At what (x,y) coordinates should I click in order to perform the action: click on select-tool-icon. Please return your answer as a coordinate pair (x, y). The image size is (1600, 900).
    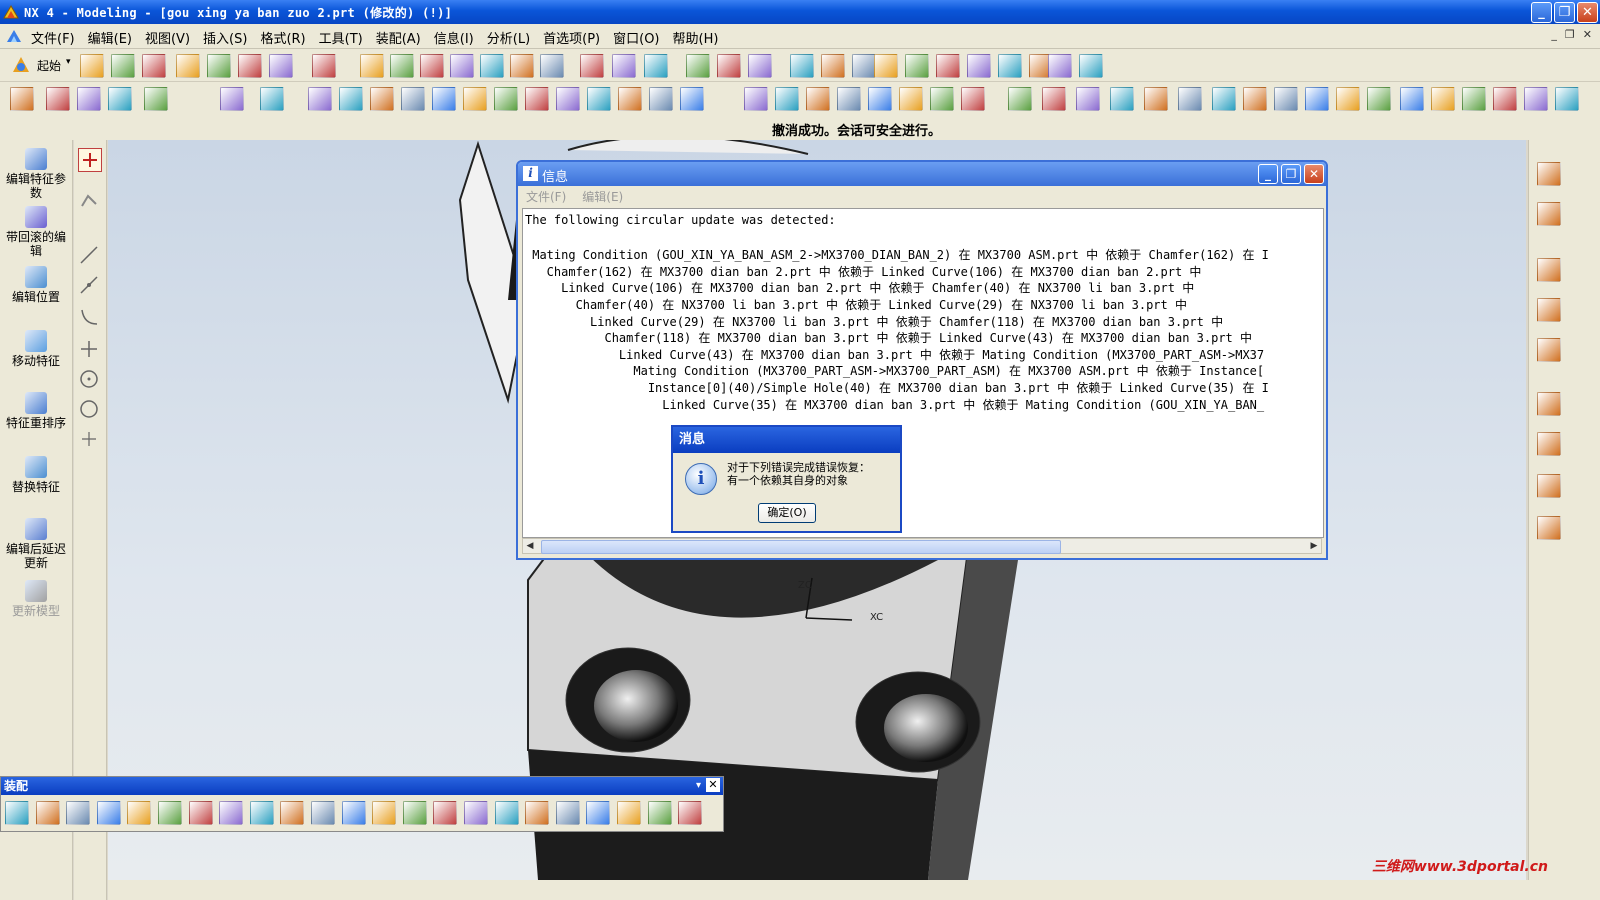
    Looking at the image, I should click on (324, 66).